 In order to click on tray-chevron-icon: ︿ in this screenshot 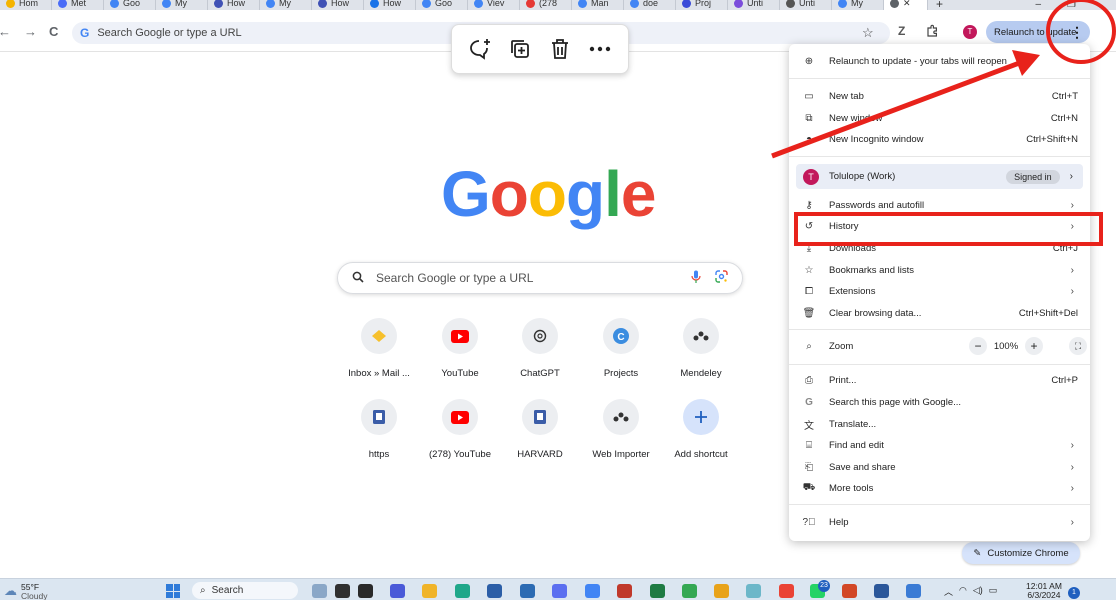, I will do `click(948, 591)`.